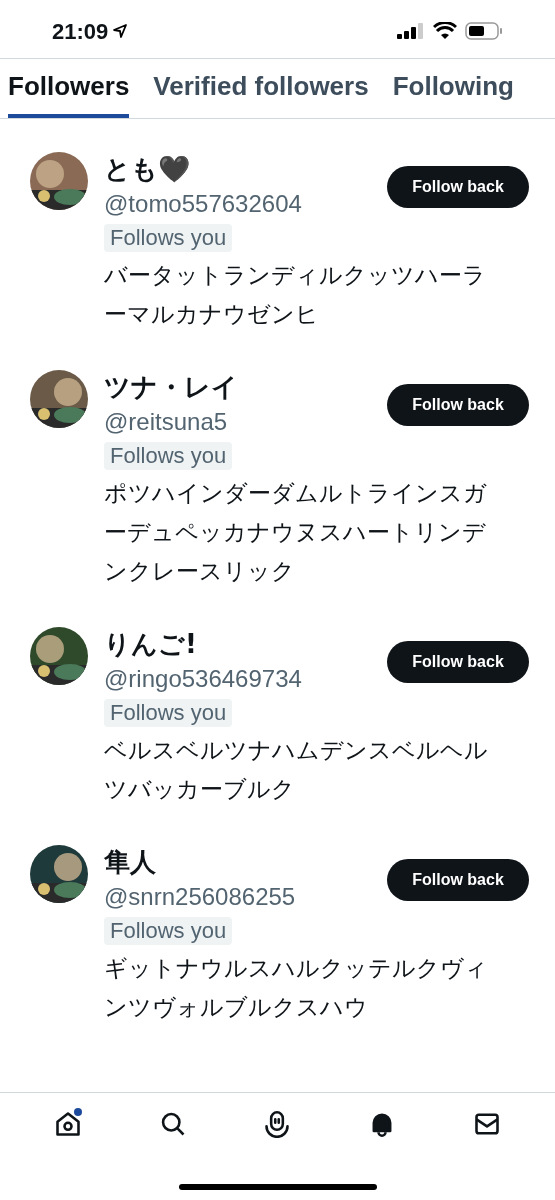 This screenshot has height=1200, width=555. What do you see at coordinates (296, 532) in the screenshot?
I see `user-bio: ポツハインダーダムルトラインスガーデュペッカナウヌスハートリンデンクレースリック` at bounding box center [296, 532].